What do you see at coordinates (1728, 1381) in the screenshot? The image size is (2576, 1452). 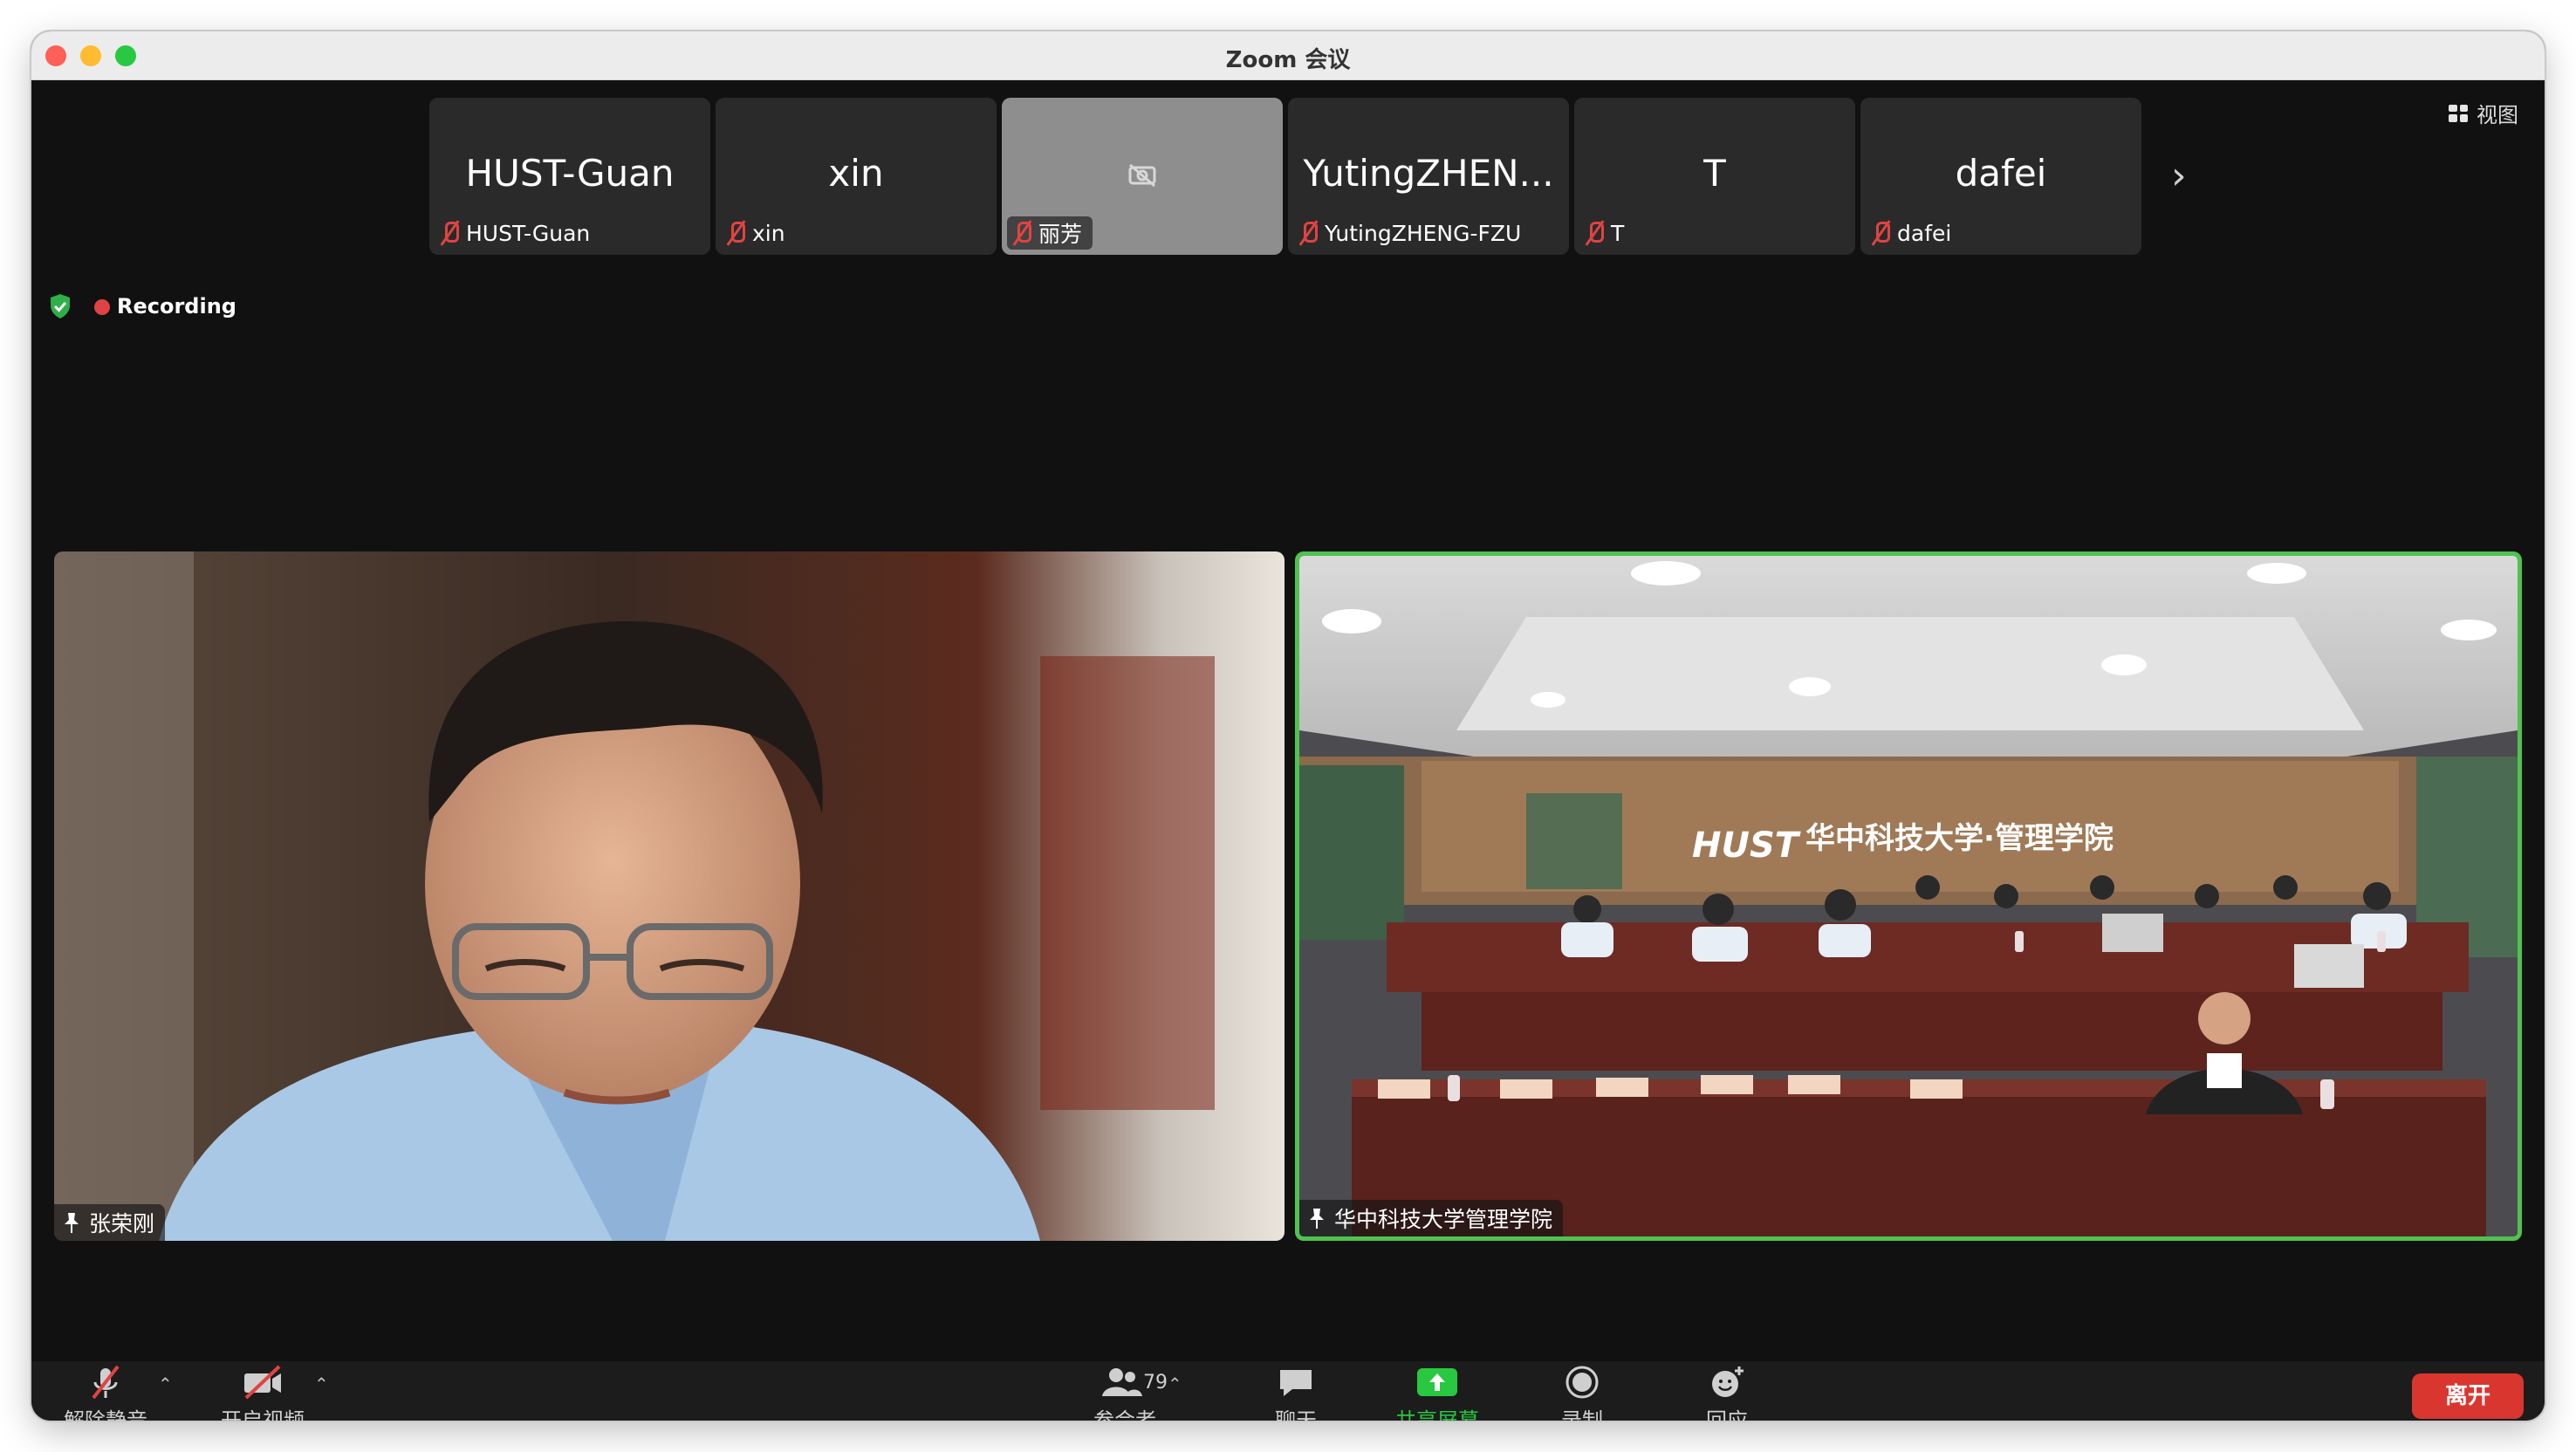 I see `emoji-reaction-icon` at bounding box center [1728, 1381].